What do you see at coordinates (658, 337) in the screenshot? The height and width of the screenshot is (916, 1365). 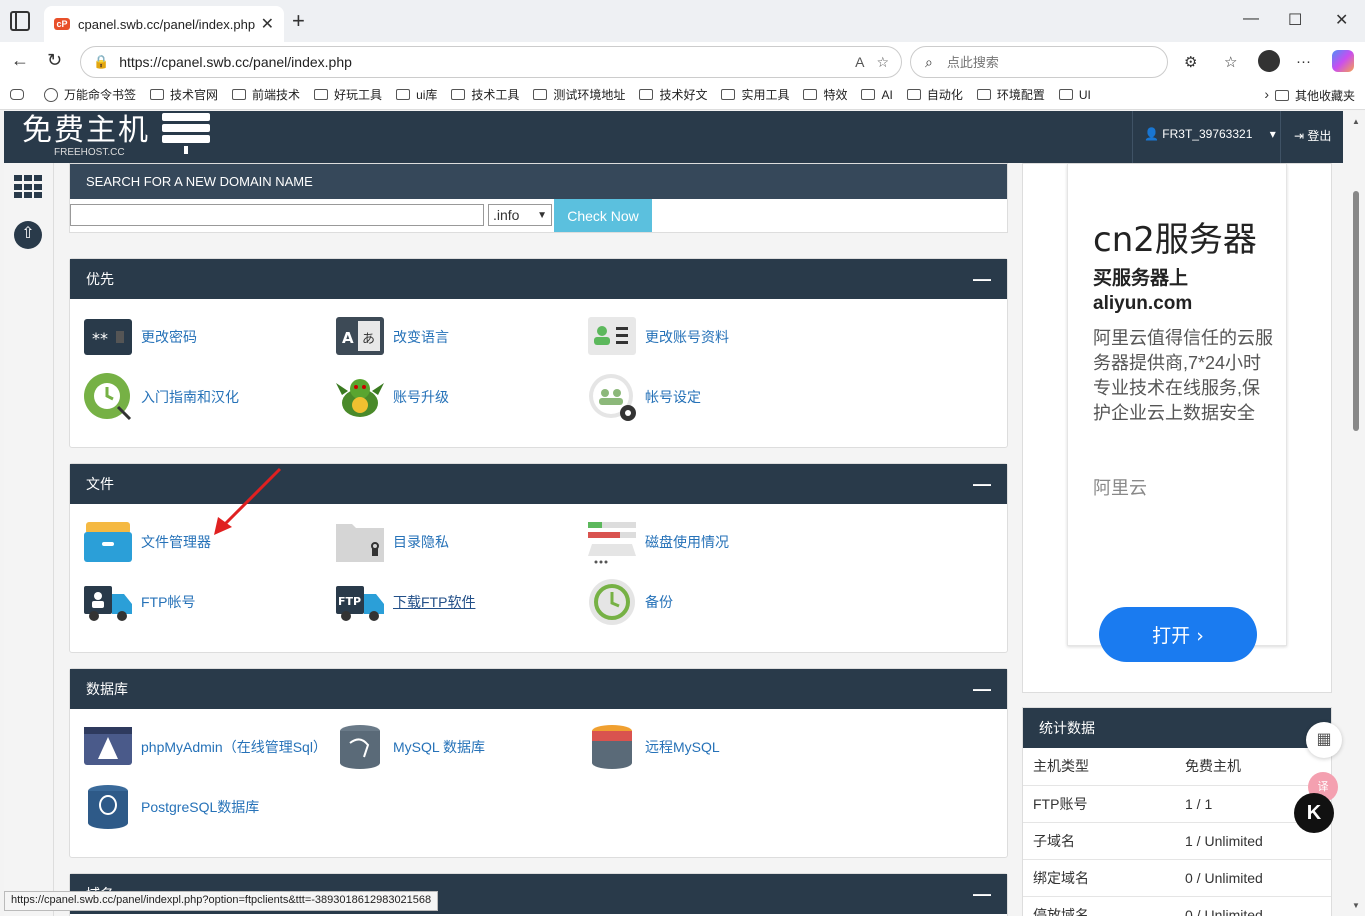 I see `change-account-info-link: 更改账号资料` at bounding box center [658, 337].